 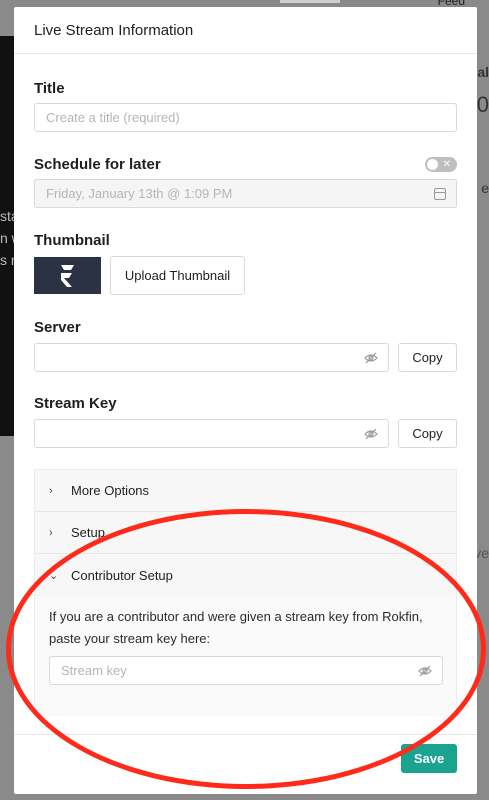 I want to click on schedule-date-value: Friday, January 13th @ 1:09 PM, so click(x=139, y=193).